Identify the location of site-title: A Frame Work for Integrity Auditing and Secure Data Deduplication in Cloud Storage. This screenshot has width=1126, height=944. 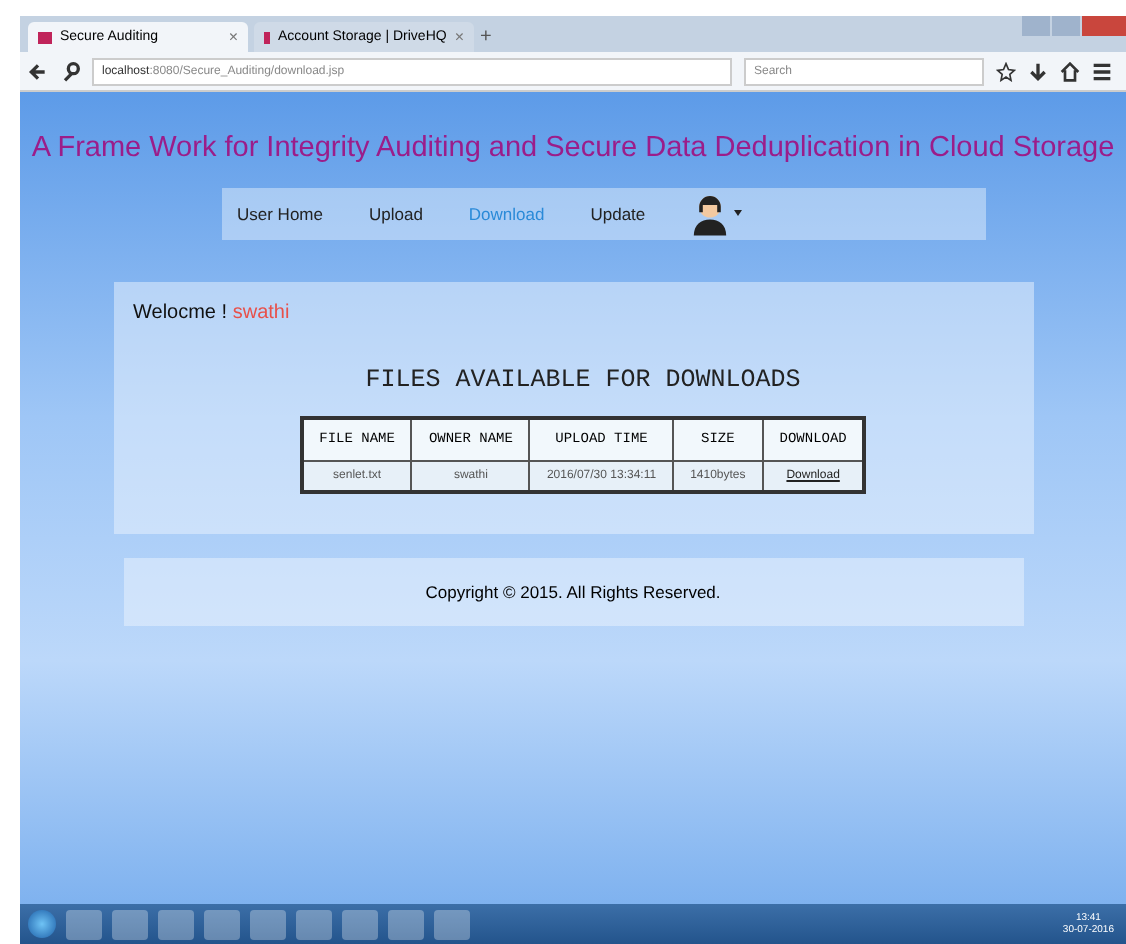
(573, 148).